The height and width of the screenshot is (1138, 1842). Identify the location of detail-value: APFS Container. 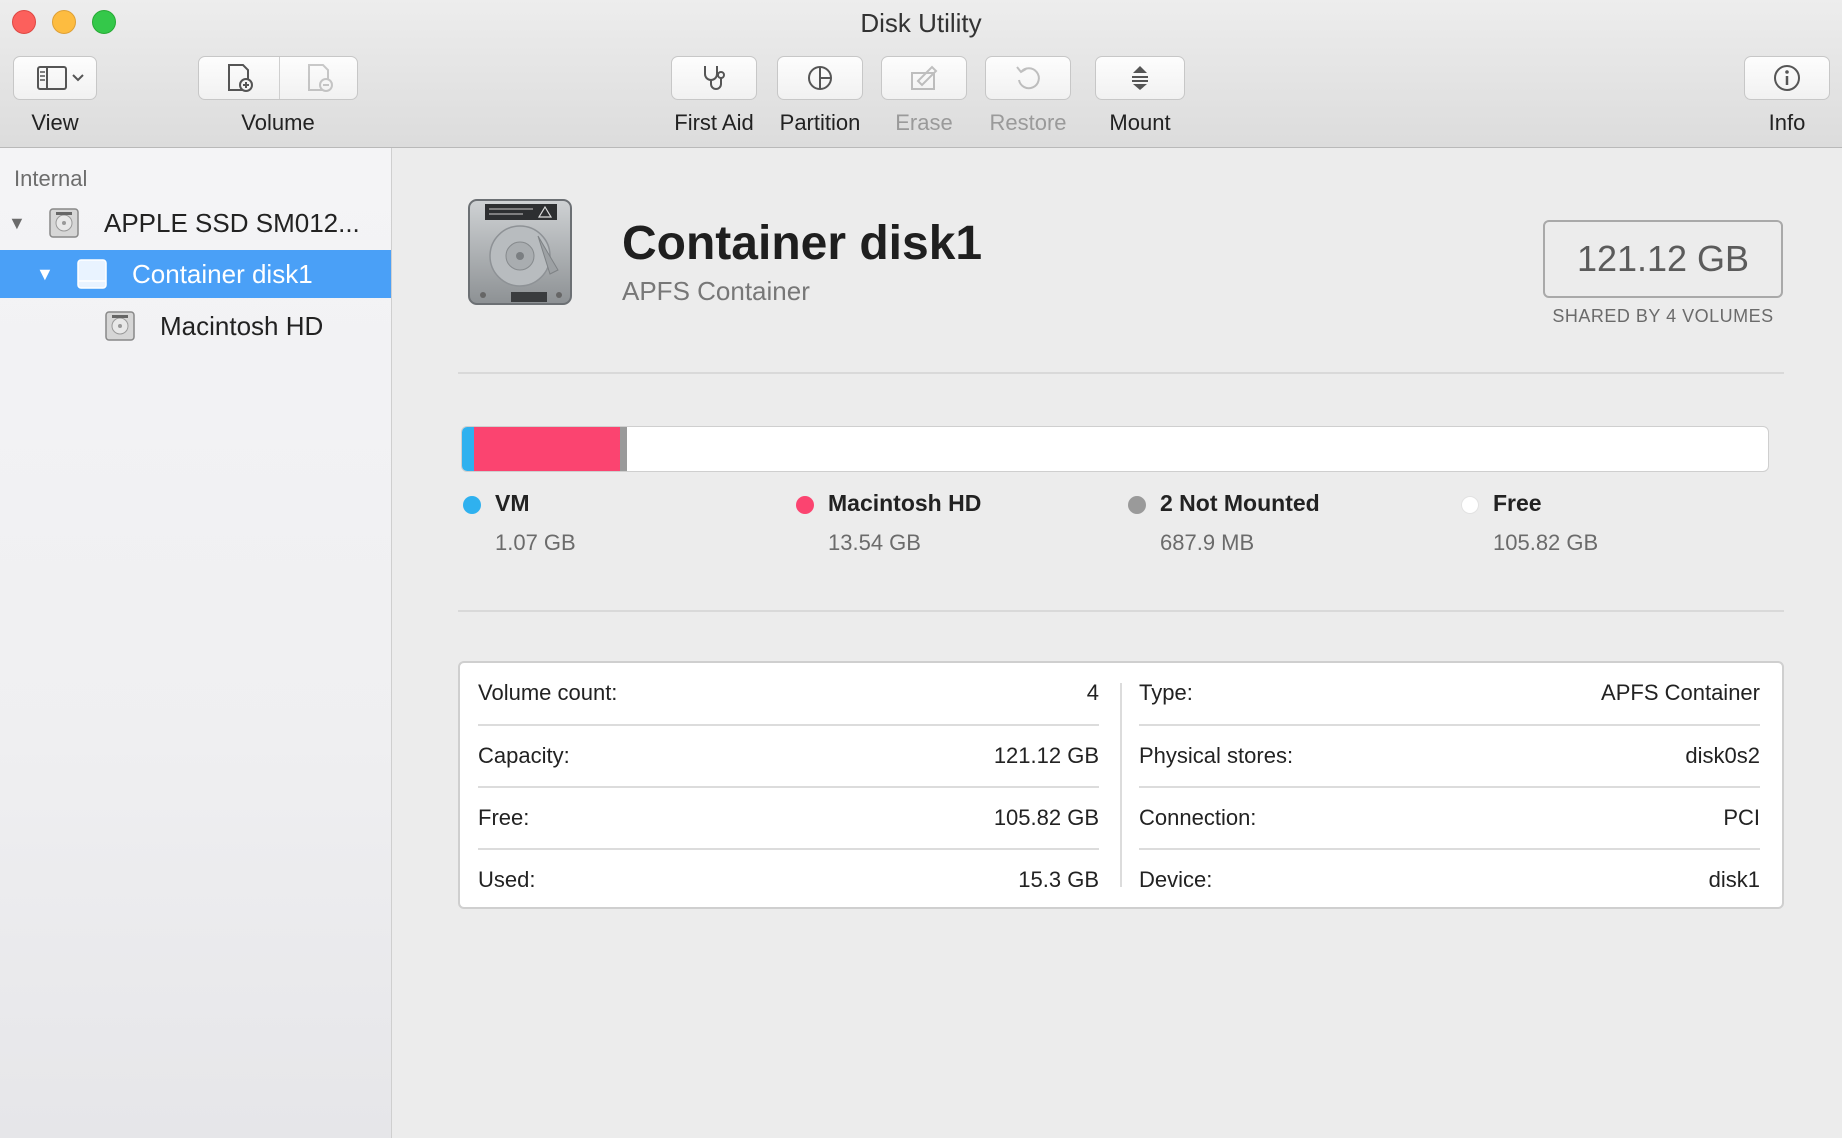
(1680, 692).